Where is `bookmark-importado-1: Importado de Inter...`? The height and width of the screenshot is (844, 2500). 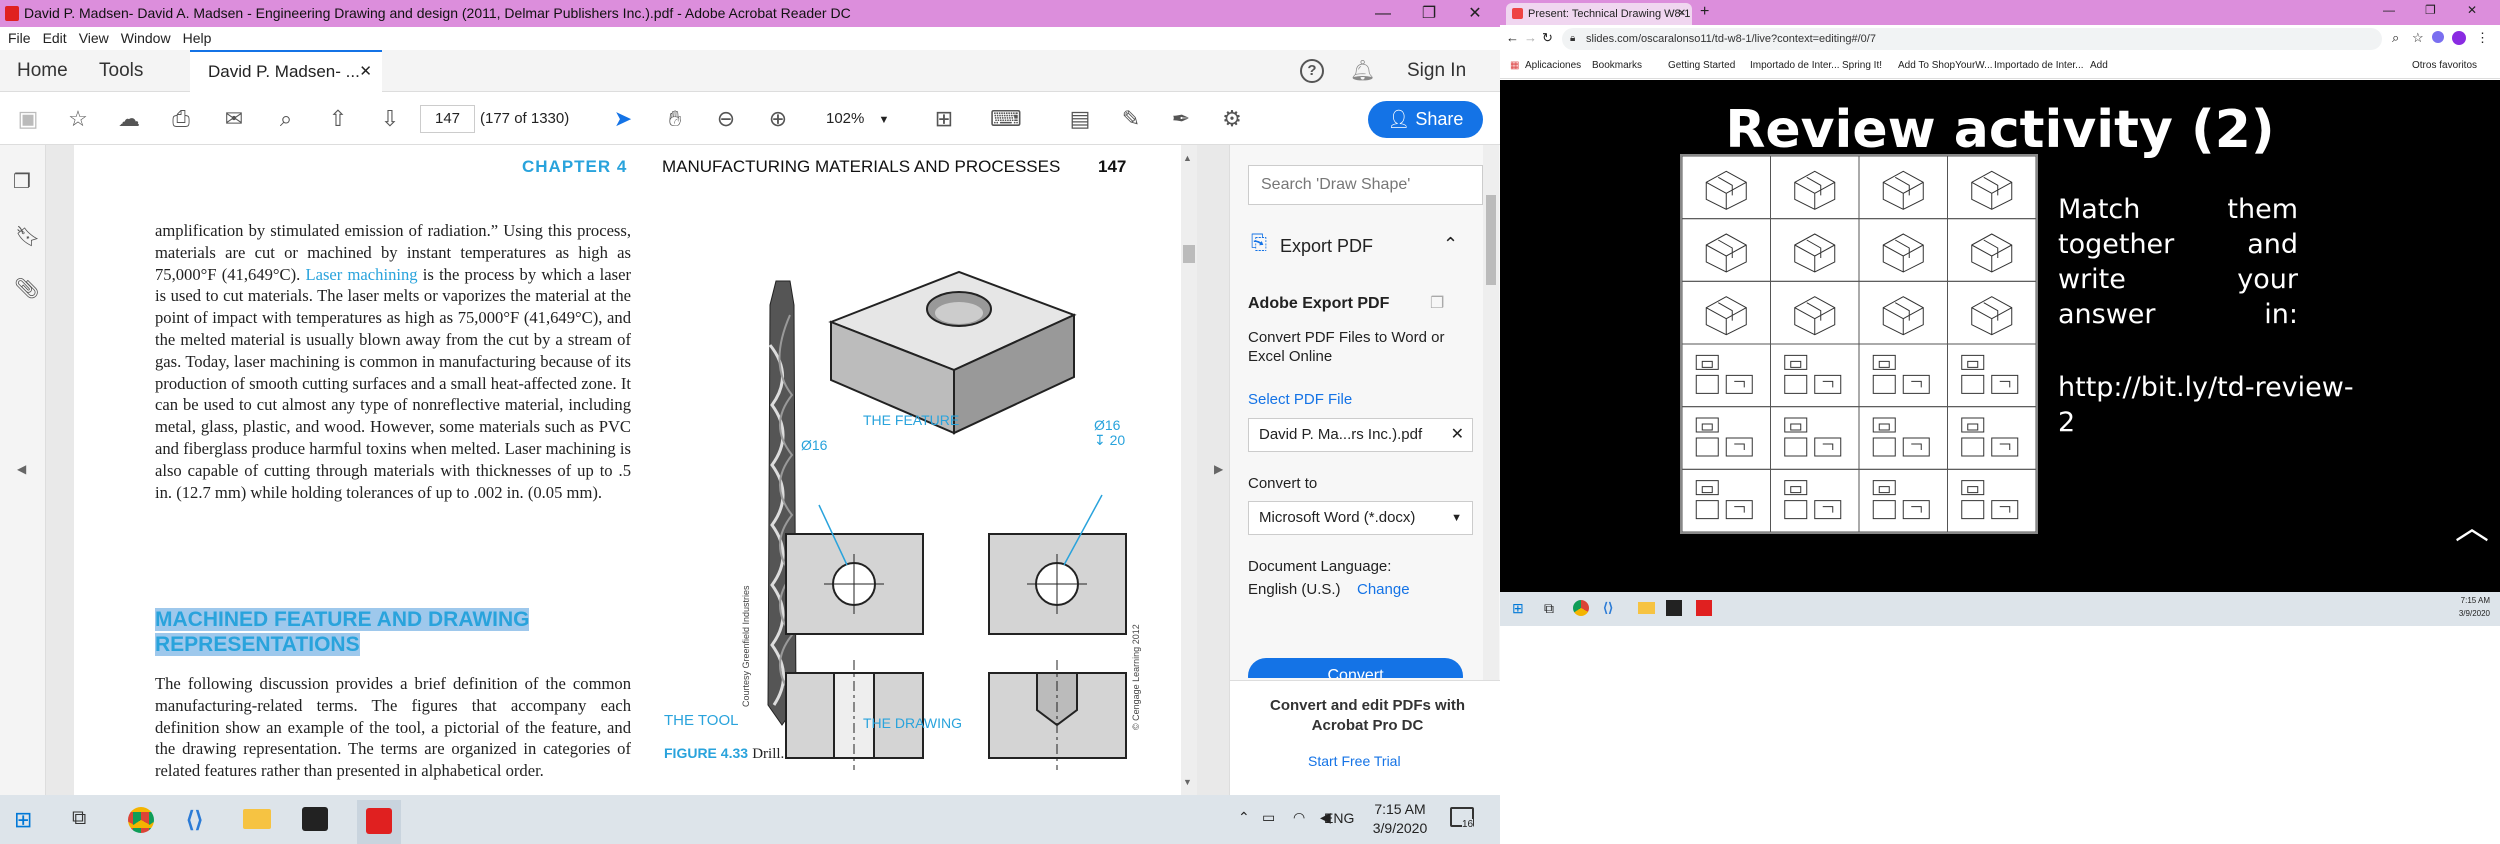 bookmark-importado-1: Importado de Inter... is located at coordinates (1795, 66).